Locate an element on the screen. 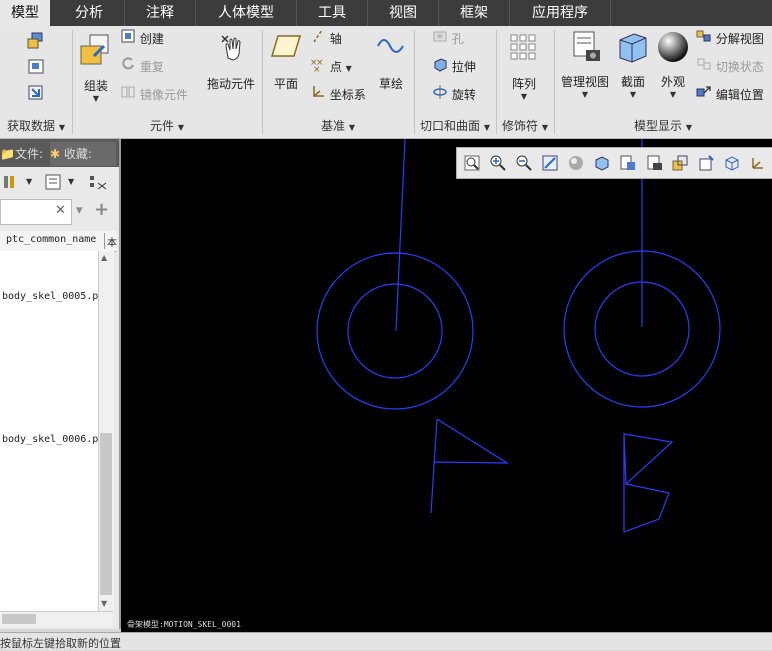 This screenshot has width=772, height=651. create-button: 创建 is located at coordinates (142, 39).